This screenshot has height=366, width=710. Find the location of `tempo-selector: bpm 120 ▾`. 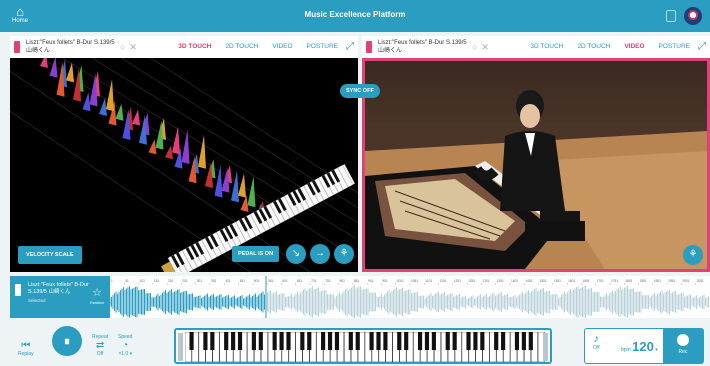

tempo-selector: bpm 120 ▾ is located at coordinates (639, 346).